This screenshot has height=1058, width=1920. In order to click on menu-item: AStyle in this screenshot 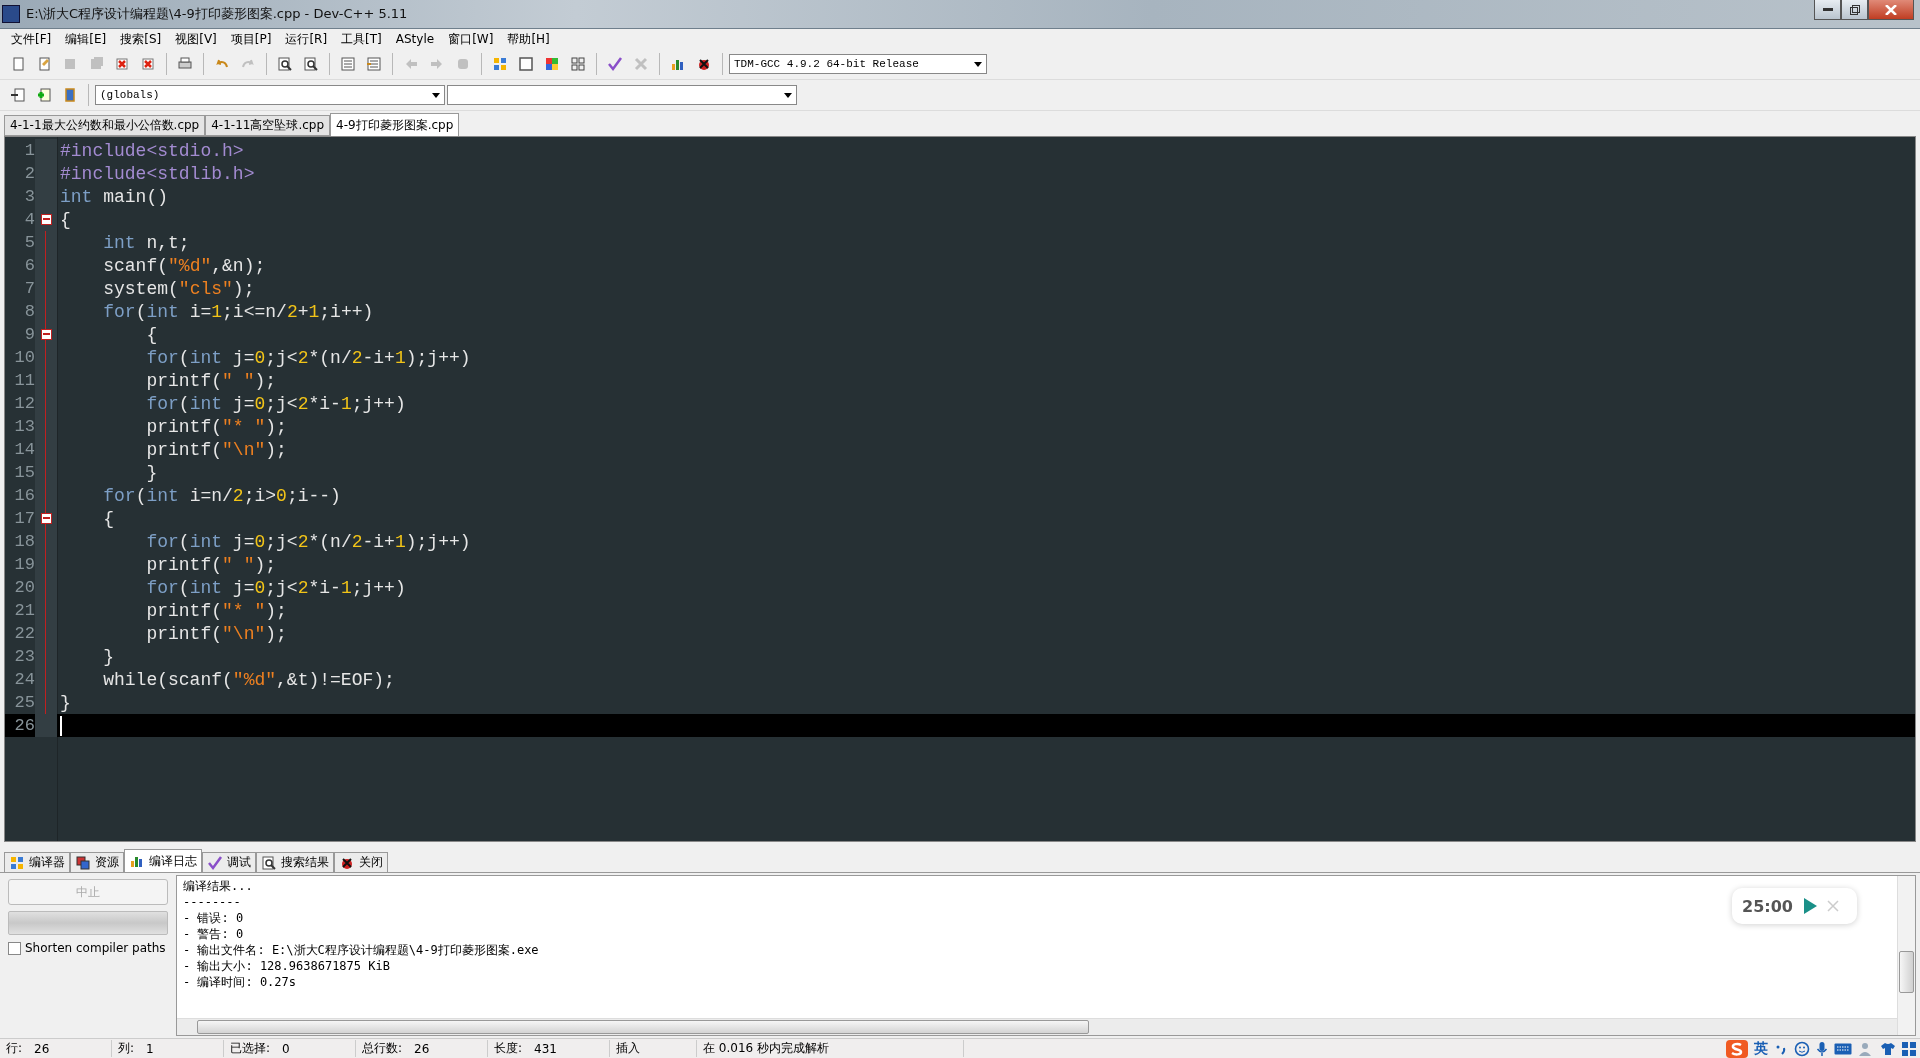, I will do `click(415, 39)`.